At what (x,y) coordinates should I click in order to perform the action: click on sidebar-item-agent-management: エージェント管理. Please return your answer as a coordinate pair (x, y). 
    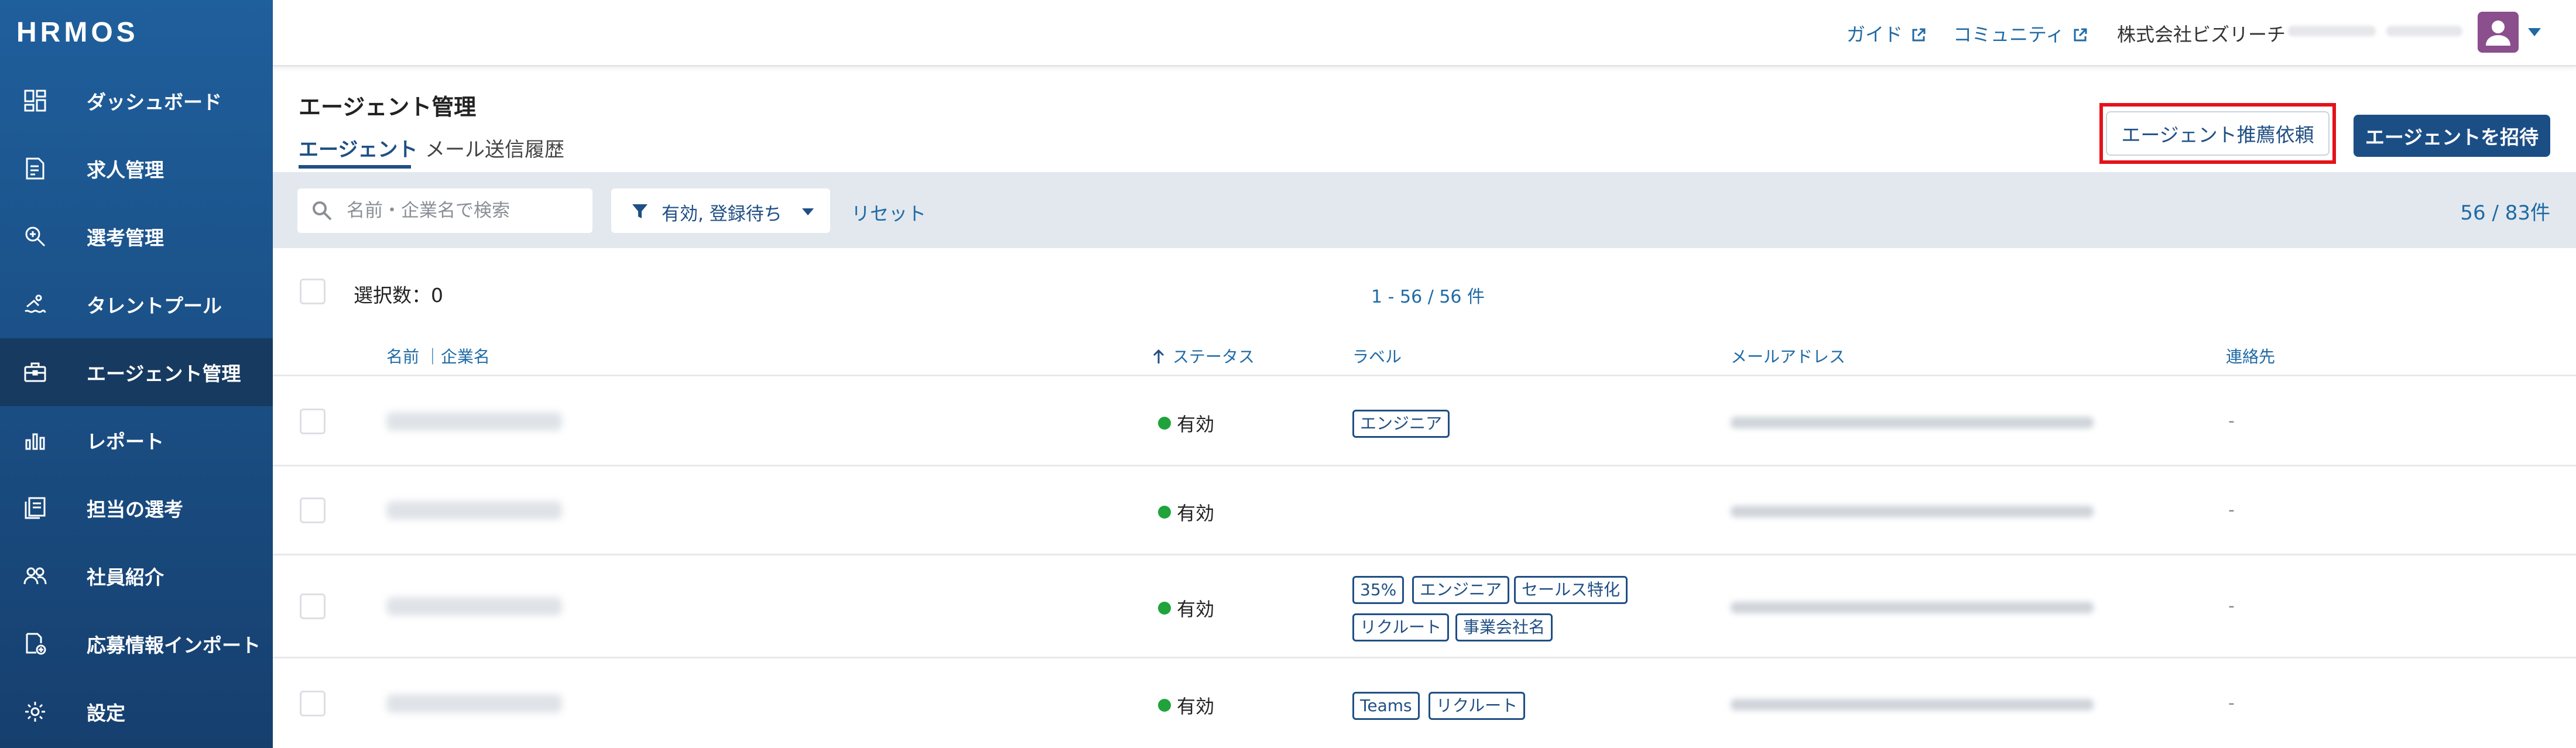
    Looking at the image, I should click on (136, 372).